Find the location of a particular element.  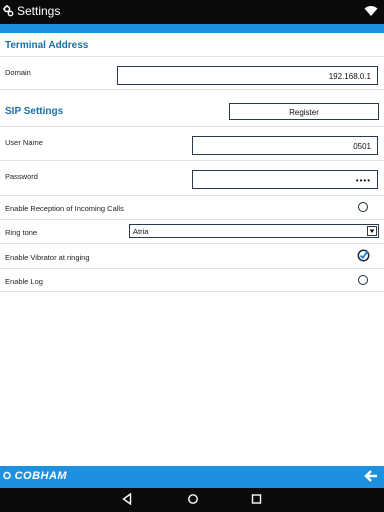

username-label: User Name is located at coordinates (24, 142).